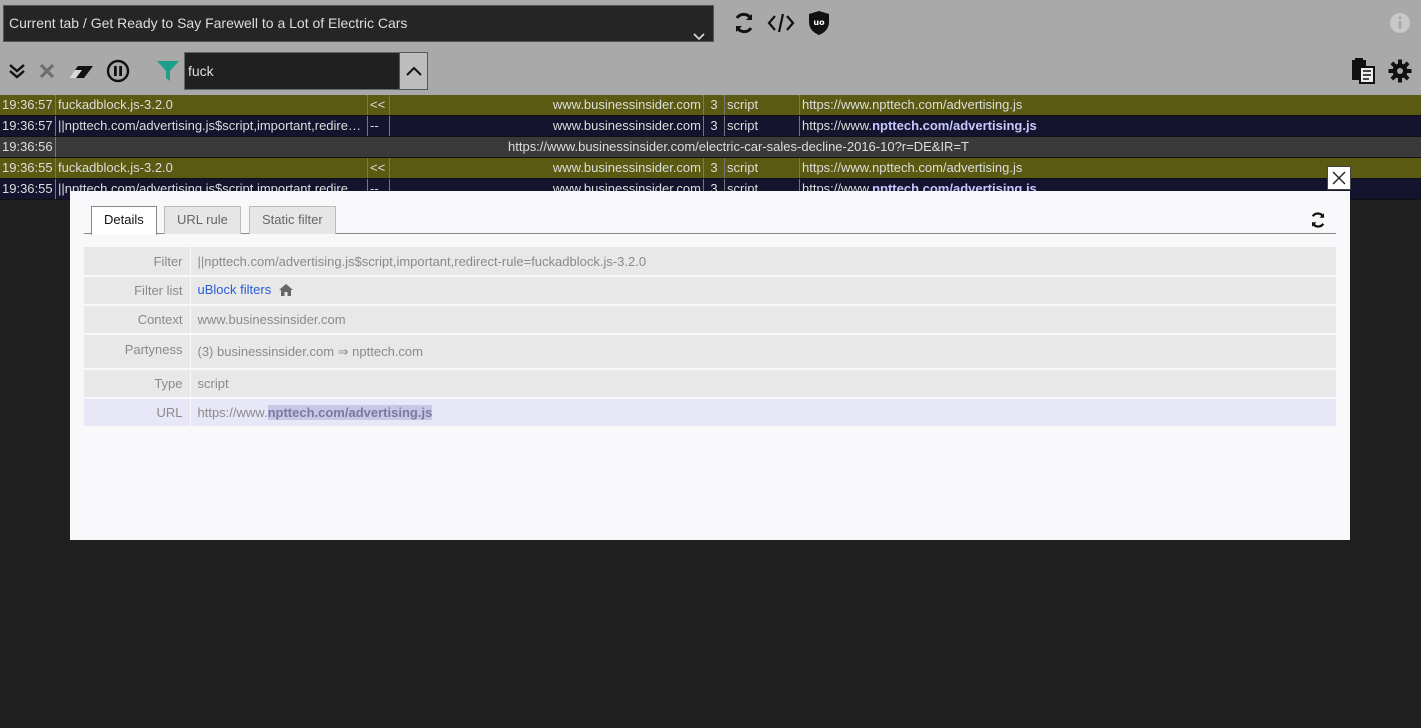  I want to click on svg-text: uo, so click(819, 22).